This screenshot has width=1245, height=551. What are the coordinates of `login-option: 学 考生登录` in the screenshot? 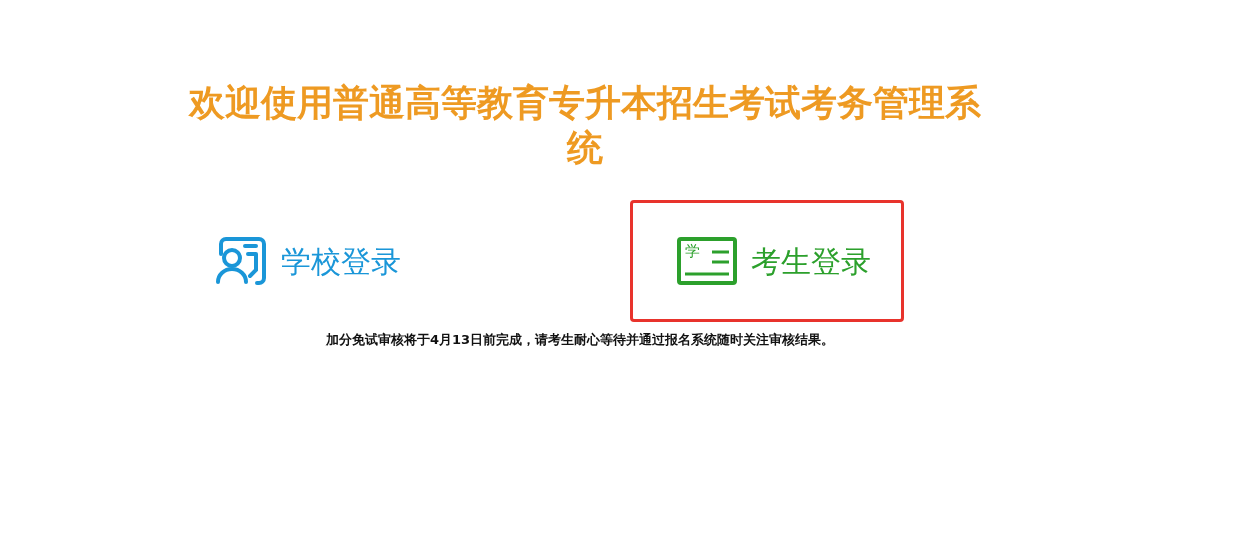 It's located at (767, 261).